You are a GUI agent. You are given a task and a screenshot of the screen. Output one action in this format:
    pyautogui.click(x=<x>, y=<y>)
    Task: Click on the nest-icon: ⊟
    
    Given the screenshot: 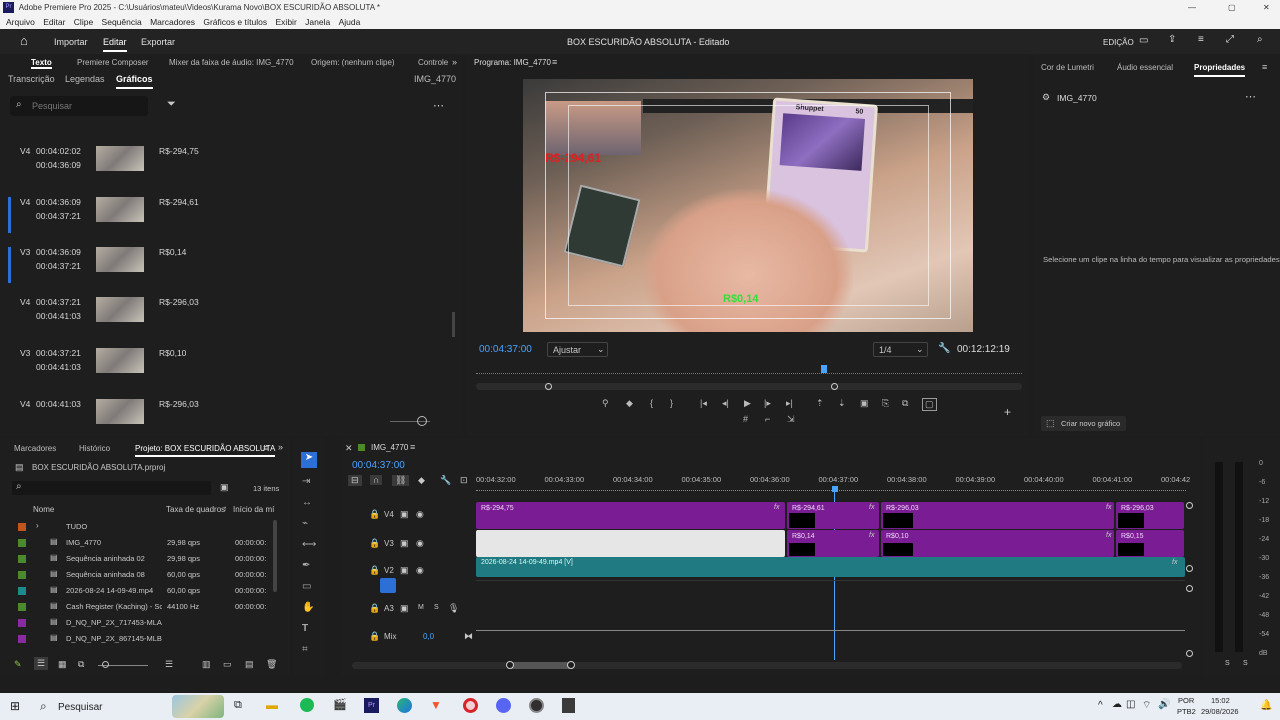 What is the action you would take?
    pyautogui.click(x=355, y=480)
    